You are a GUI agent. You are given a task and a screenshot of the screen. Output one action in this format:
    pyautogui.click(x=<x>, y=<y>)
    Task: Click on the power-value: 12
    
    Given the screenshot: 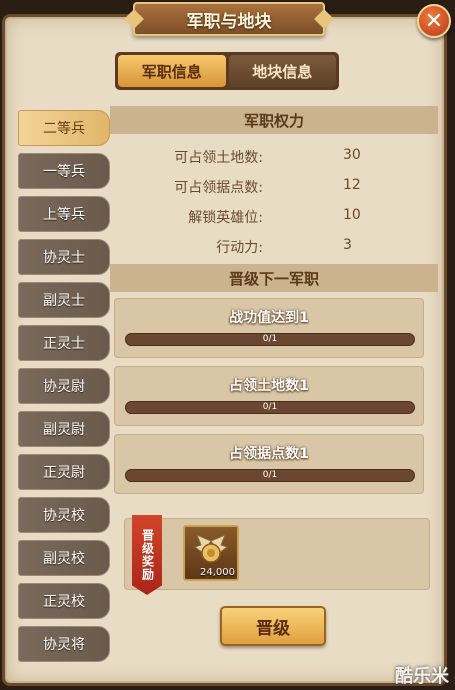 What is the action you would take?
    pyautogui.click(x=352, y=185)
    